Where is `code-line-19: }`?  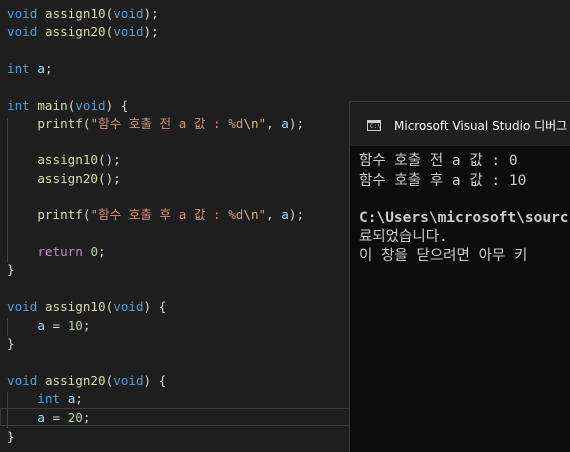 code-line-19: } is located at coordinates (11, 344).